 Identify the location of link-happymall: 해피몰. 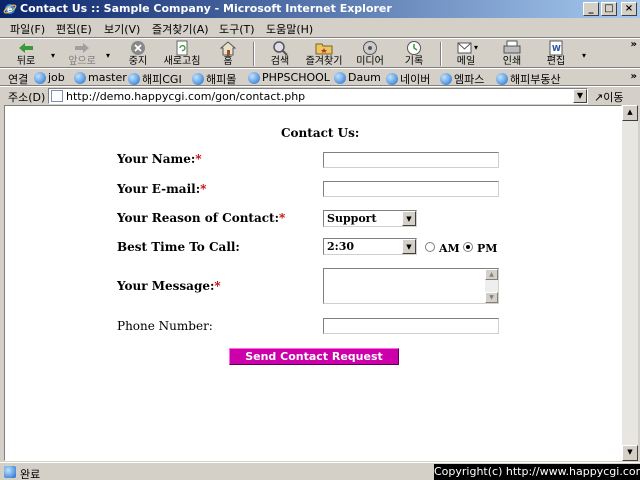
(214, 79).